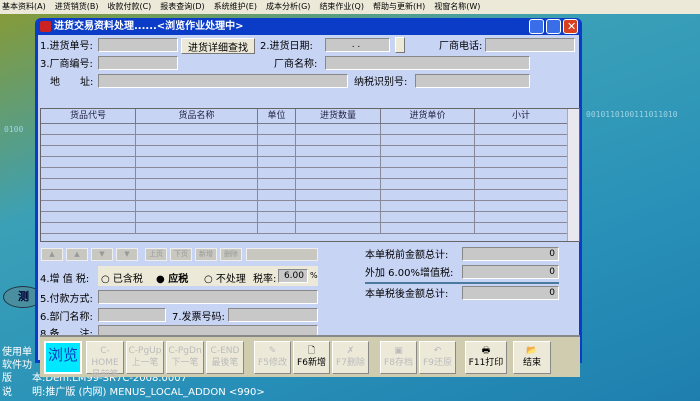 The image size is (700, 401). Describe the element at coordinates (225, 277) in the screenshot. I see `radio-no-tax: ○ 不处理` at that location.